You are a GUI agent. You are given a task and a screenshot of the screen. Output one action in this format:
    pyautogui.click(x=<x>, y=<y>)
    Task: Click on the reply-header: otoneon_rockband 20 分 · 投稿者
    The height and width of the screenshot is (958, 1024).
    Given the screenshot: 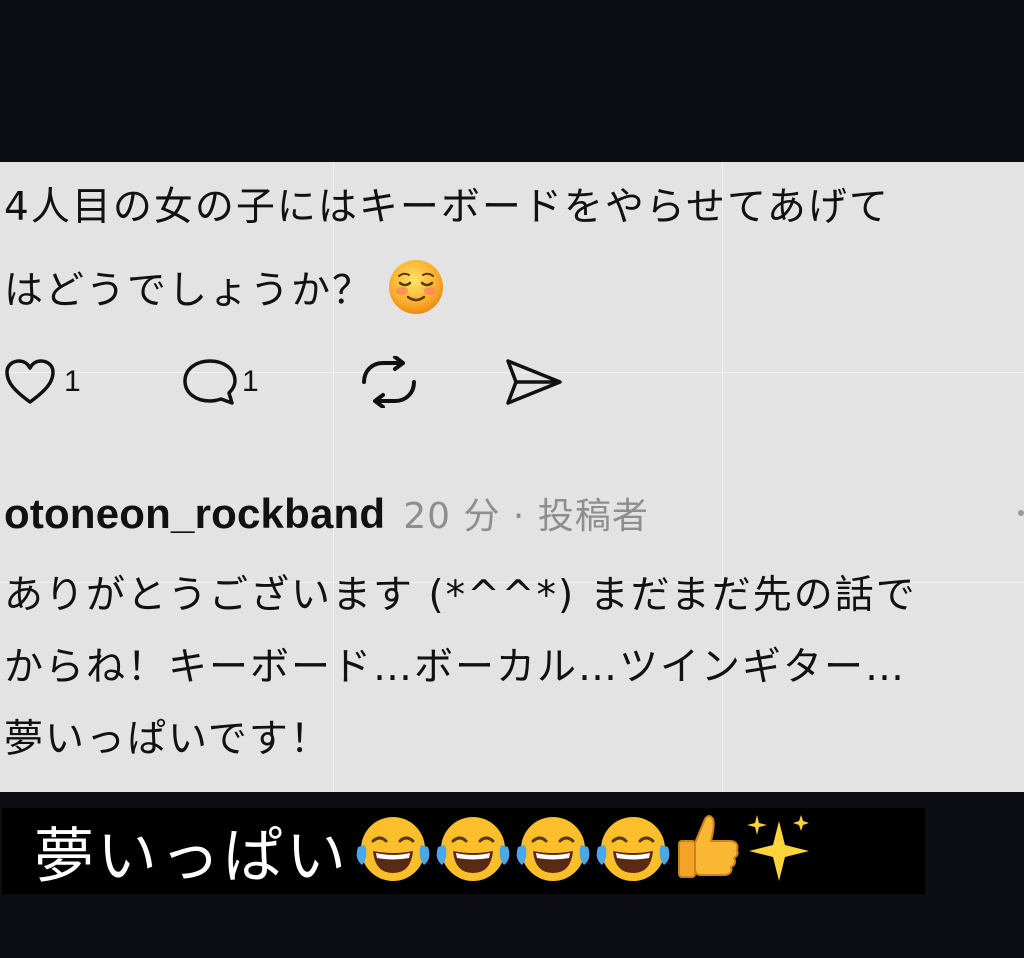 What is the action you would take?
    pyautogui.click(x=326, y=515)
    